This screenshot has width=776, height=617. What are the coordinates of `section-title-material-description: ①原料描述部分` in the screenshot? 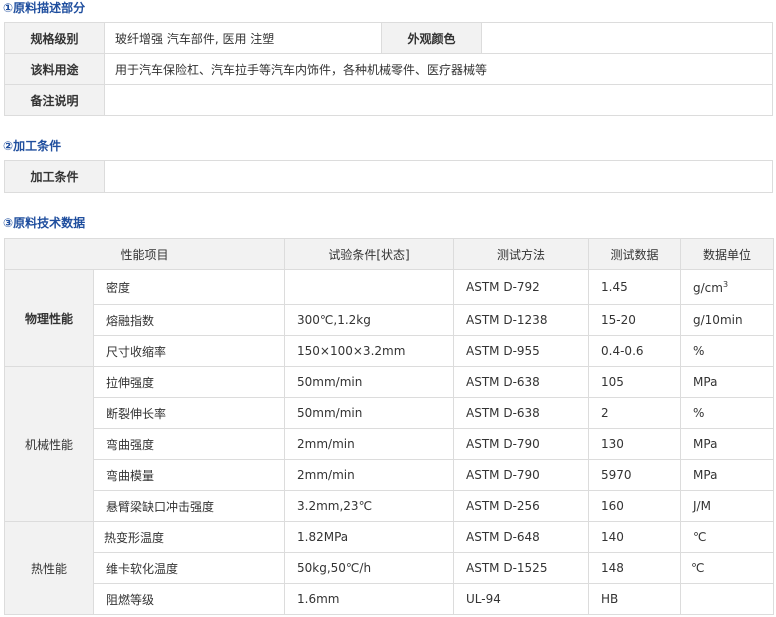 It's located at (44, 8).